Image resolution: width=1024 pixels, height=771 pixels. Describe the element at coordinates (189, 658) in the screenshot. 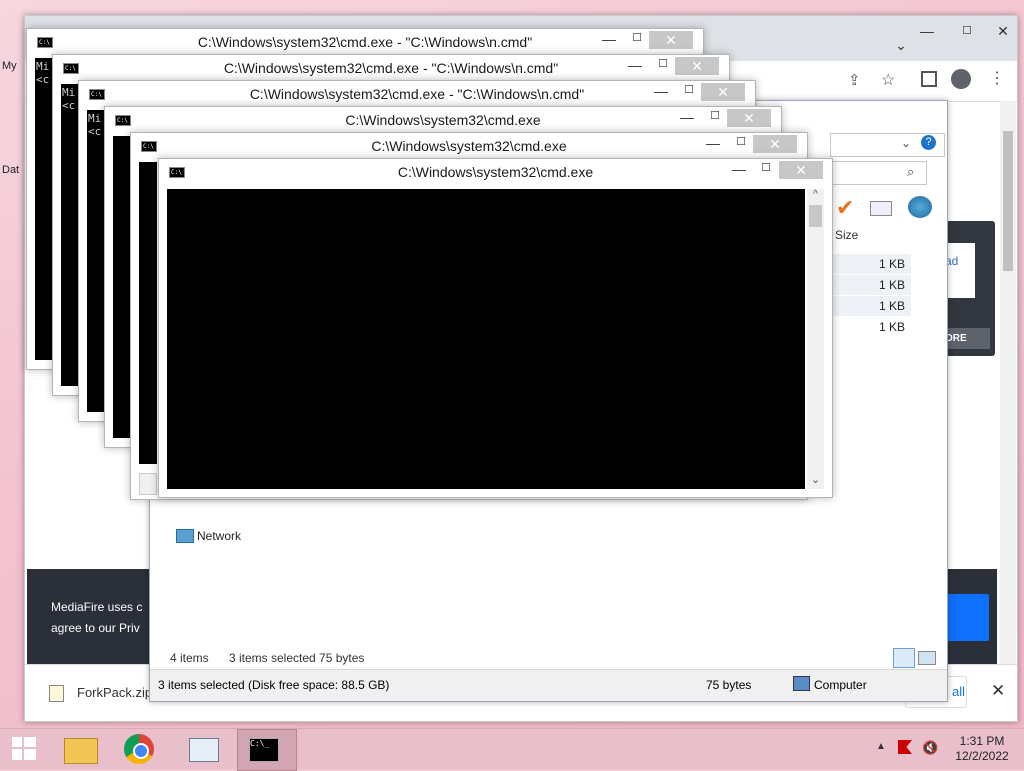

I see `items-count: 4 items` at that location.